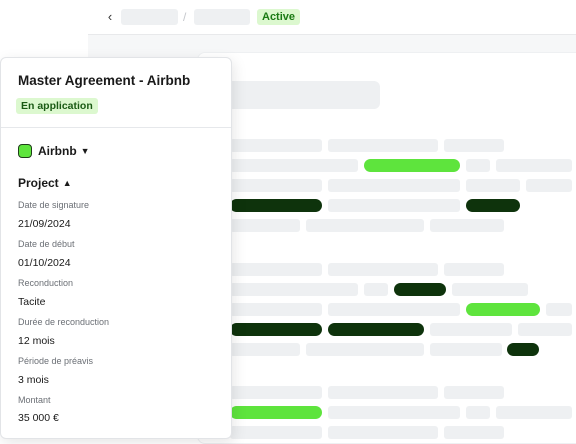 This screenshot has width=576, height=444. What do you see at coordinates (303, 95) in the screenshot?
I see `title-placeholder` at bounding box center [303, 95].